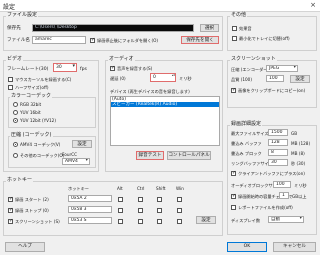  What do you see at coordinates (233, 207) in the screenshot?
I see `report-file-checkbox` at bounding box center [233, 207].